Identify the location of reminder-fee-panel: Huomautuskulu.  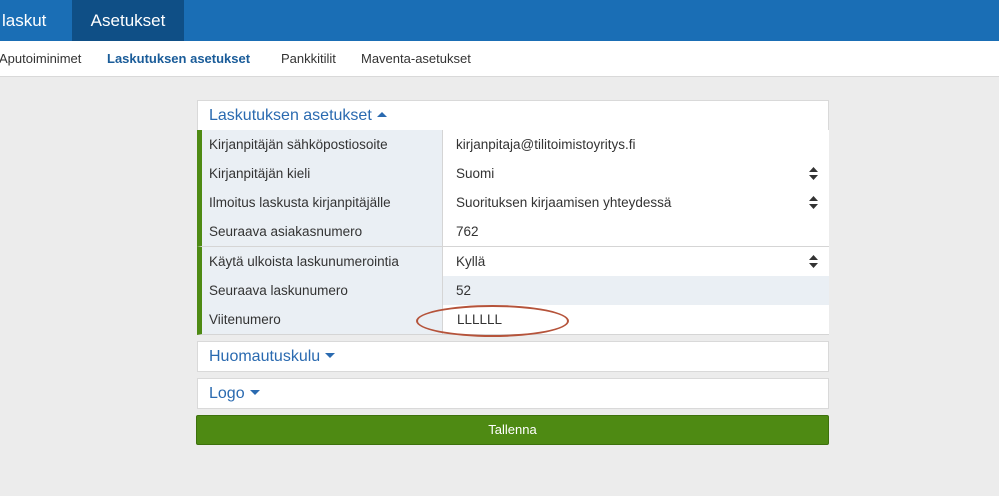
(513, 356).